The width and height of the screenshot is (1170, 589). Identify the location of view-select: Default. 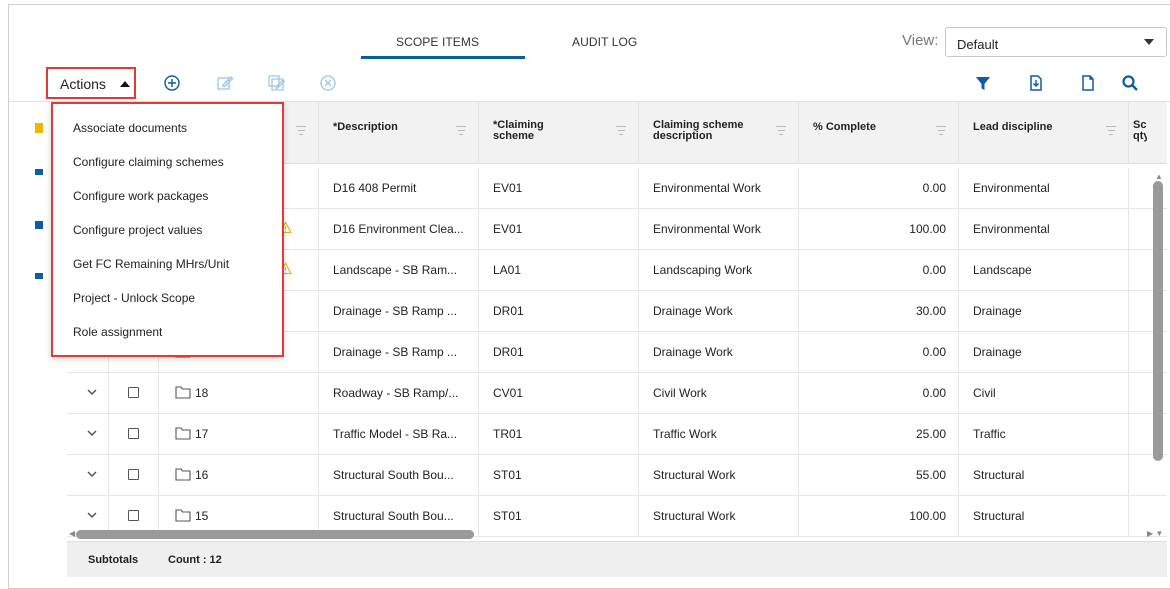
(1056, 42).